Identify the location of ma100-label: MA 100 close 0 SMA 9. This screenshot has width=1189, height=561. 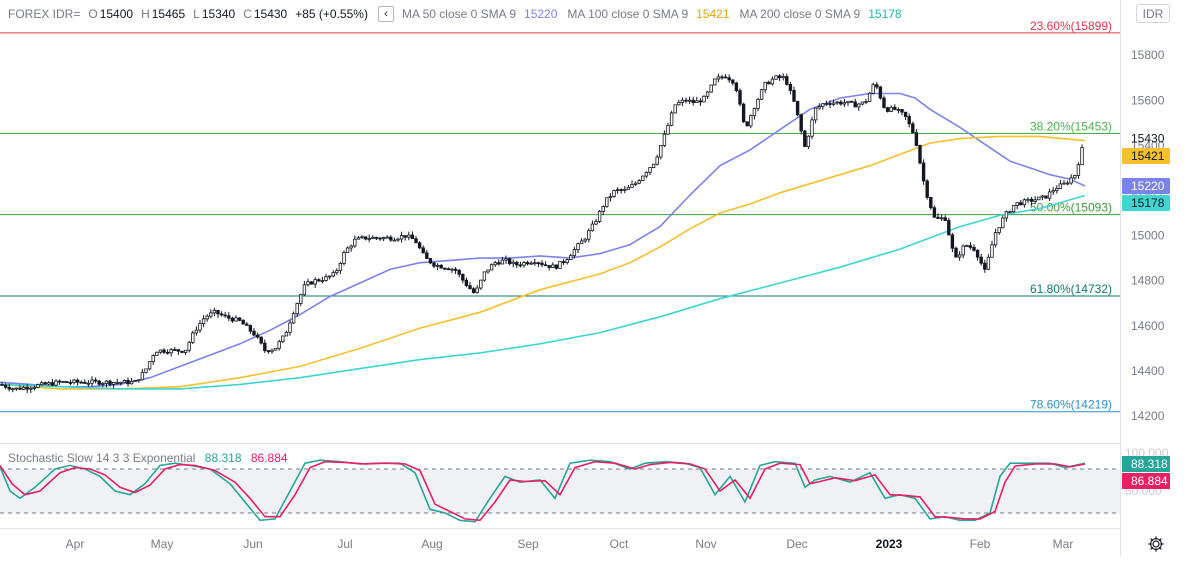
(627, 14).